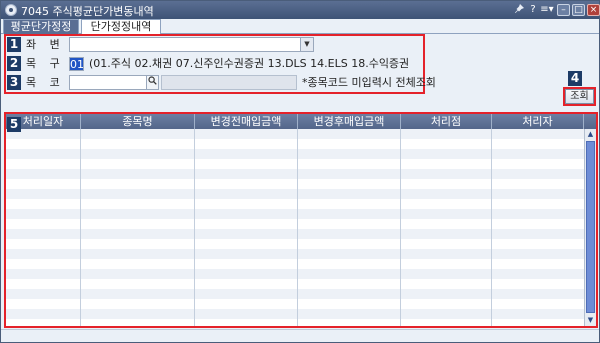 The height and width of the screenshot is (343, 600). I want to click on tab-average-price-correction: 평균단가정정, so click(41, 26).